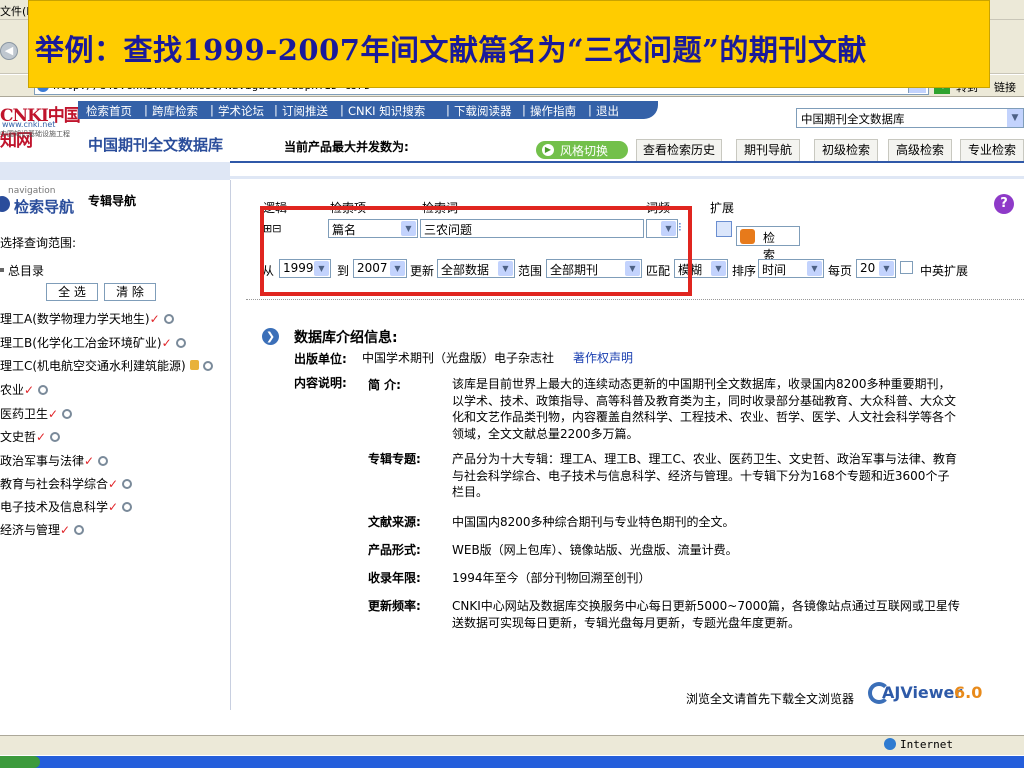  Describe the element at coordinates (40, 126) in the screenshot. I see `cnki-logo: CNKI中国知网 www.cnki.net 中国知识基础设施工程` at that location.